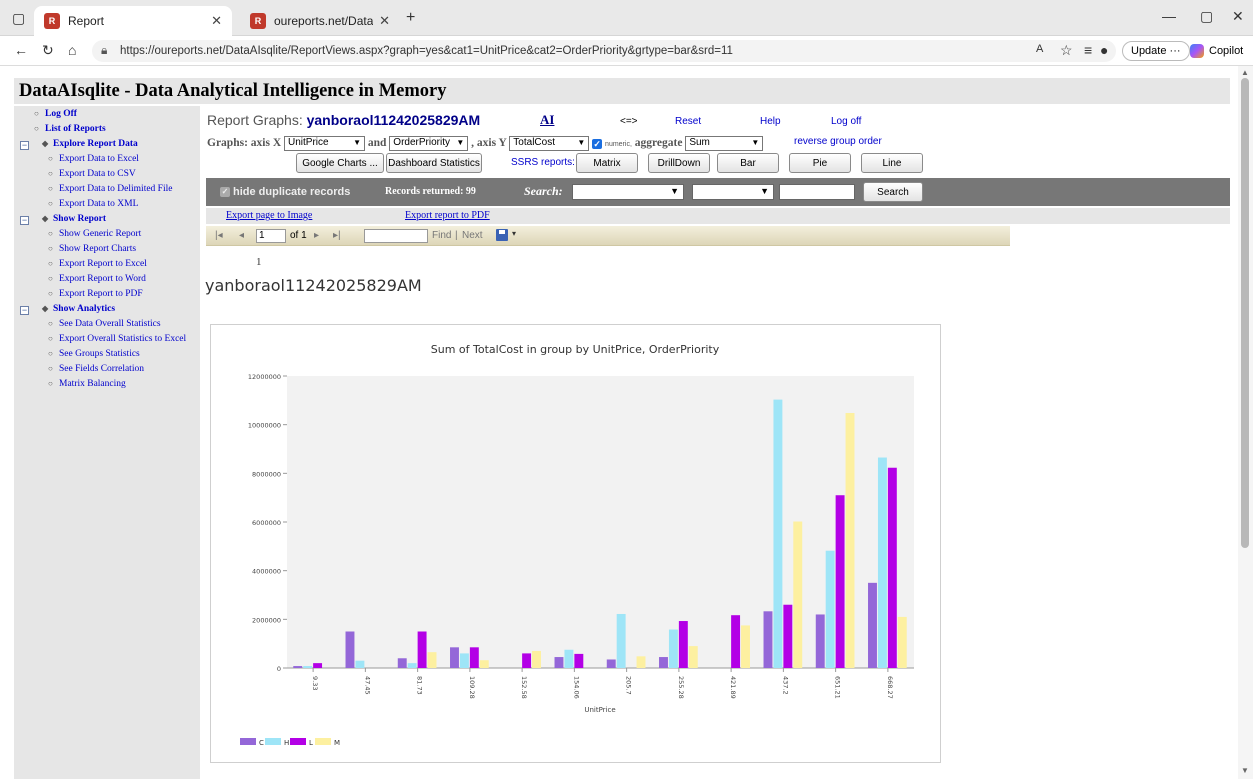 This screenshot has width=1253, height=779. Describe the element at coordinates (324, 21) in the screenshot. I see `tab-title: oureports.net/DataAIsqlite/DataA` at that location.